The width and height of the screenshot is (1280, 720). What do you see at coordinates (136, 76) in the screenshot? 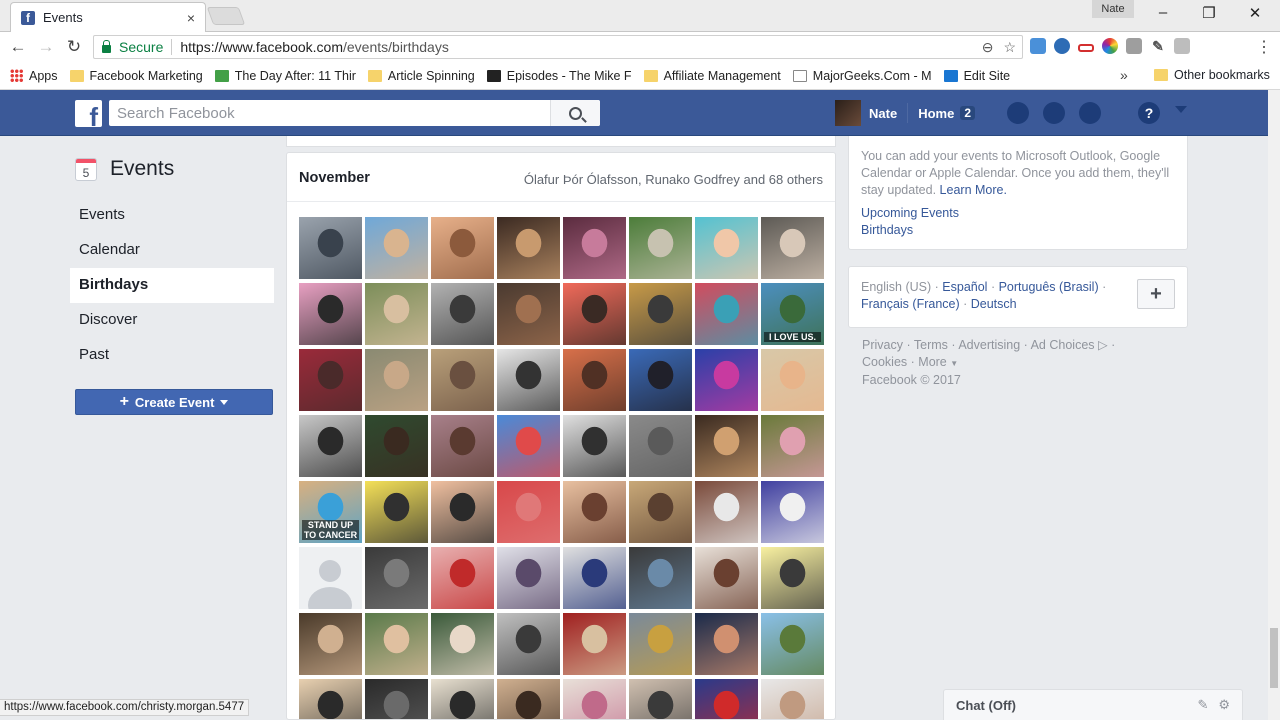
I see `bookmark-item: Facebook Marketing` at bounding box center [136, 76].